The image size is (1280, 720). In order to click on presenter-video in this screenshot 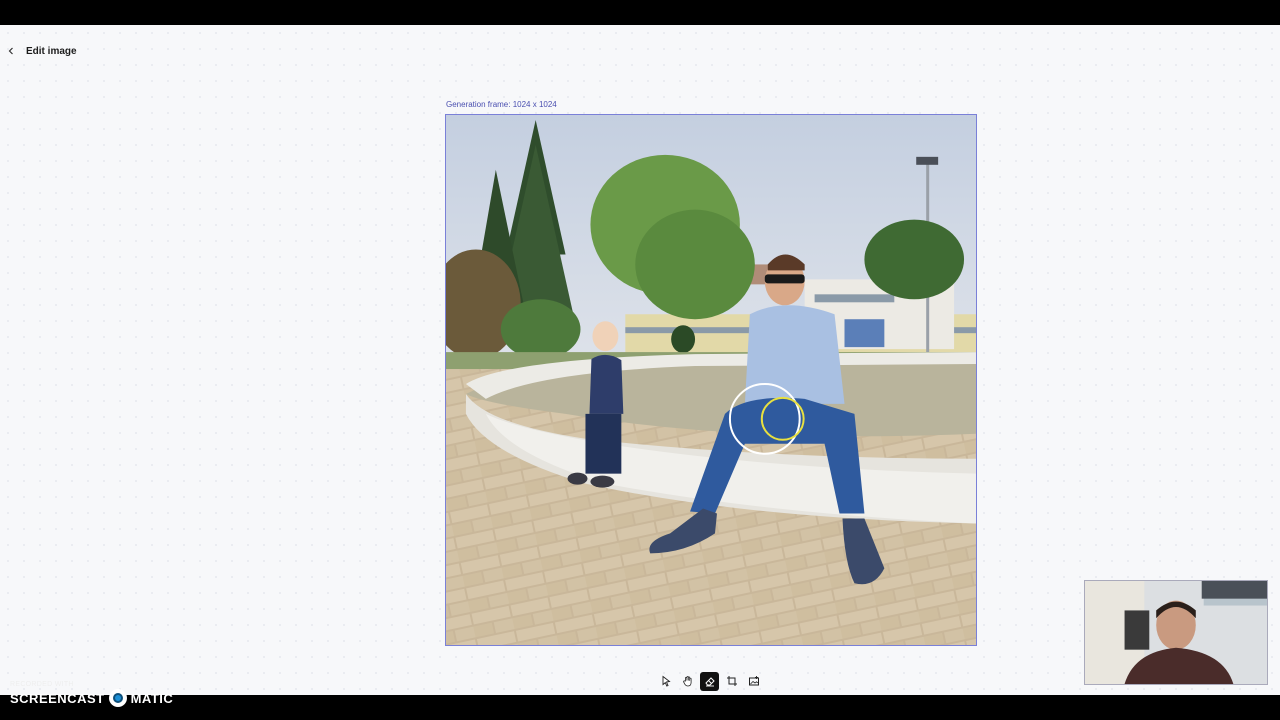, I will do `click(1176, 632)`.